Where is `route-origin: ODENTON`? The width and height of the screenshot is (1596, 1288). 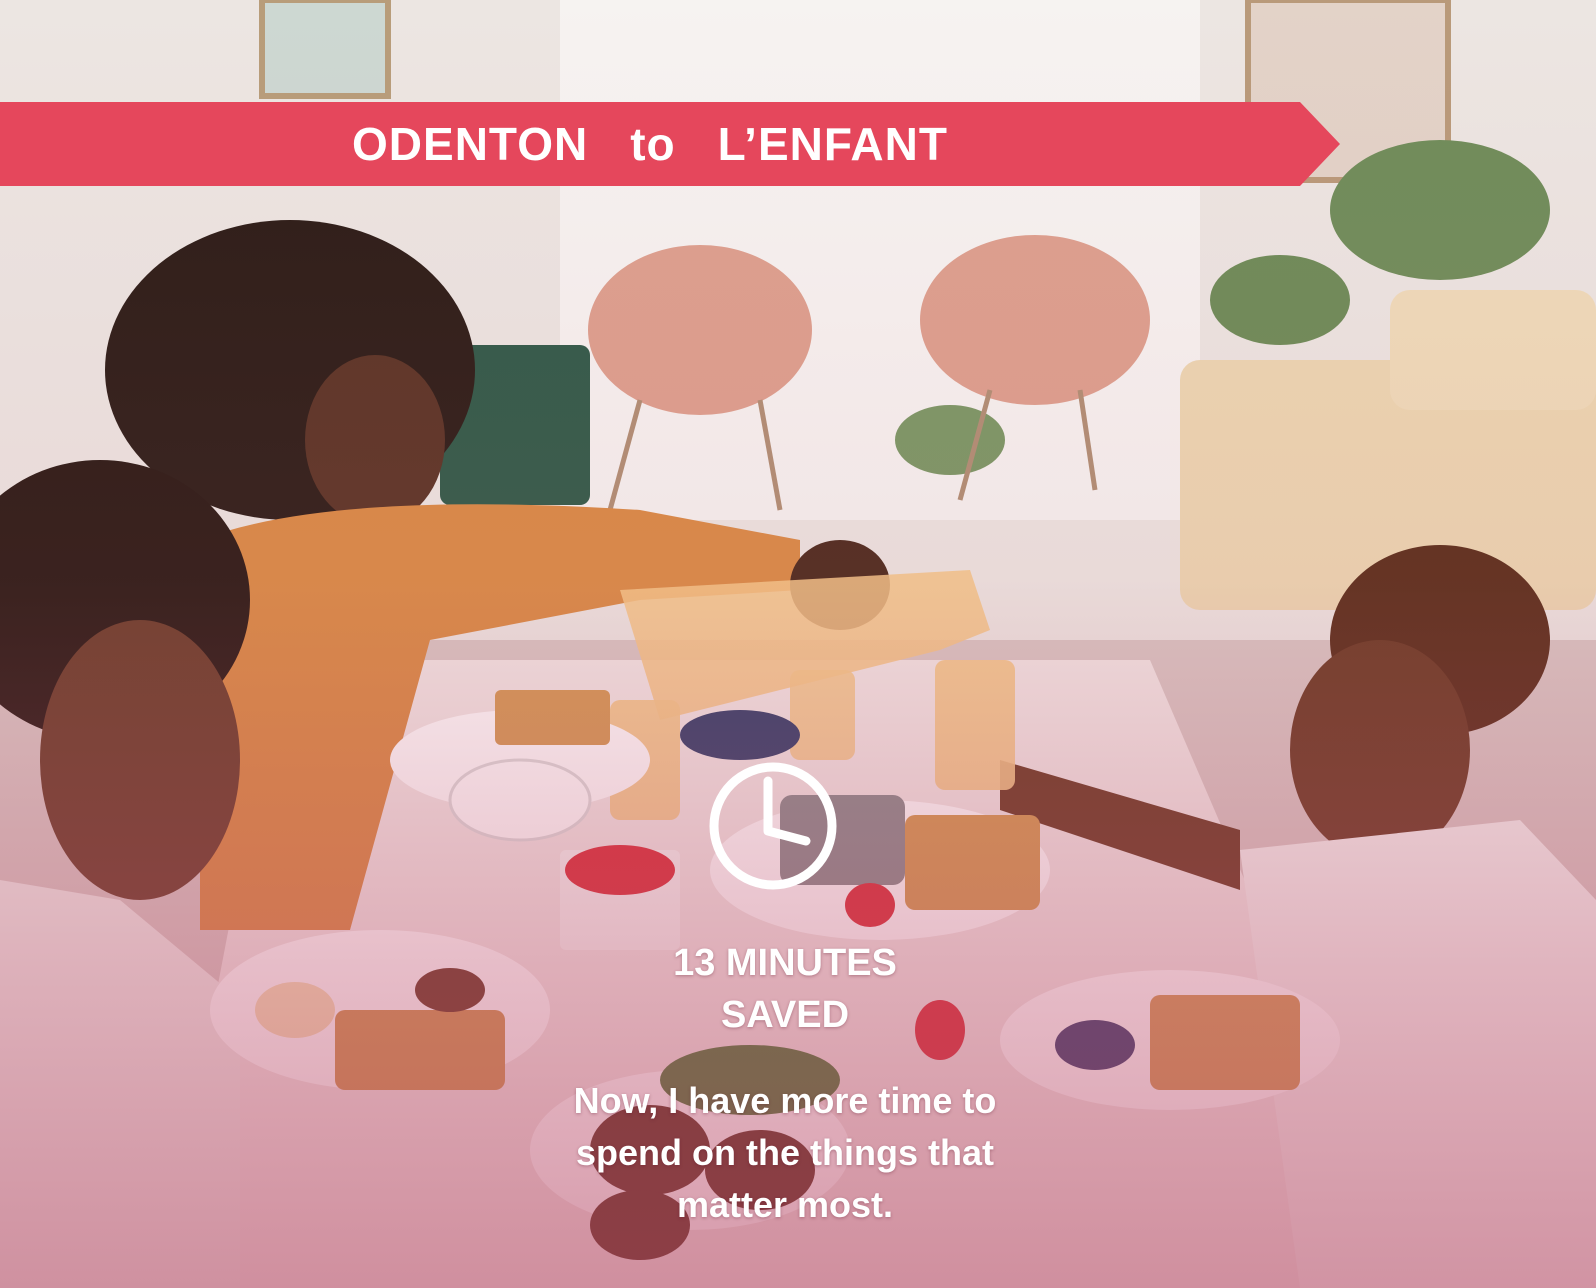 route-origin: ODENTON is located at coordinates (470, 144).